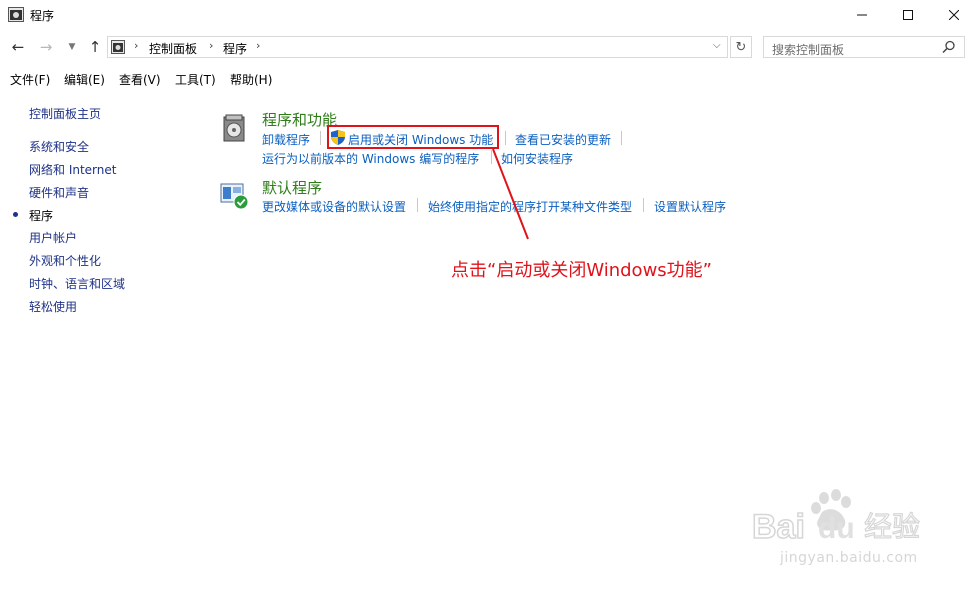 The width and height of the screenshot is (977, 591). I want to click on link-how-to-install: 如何安装程序, so click(537, 158).